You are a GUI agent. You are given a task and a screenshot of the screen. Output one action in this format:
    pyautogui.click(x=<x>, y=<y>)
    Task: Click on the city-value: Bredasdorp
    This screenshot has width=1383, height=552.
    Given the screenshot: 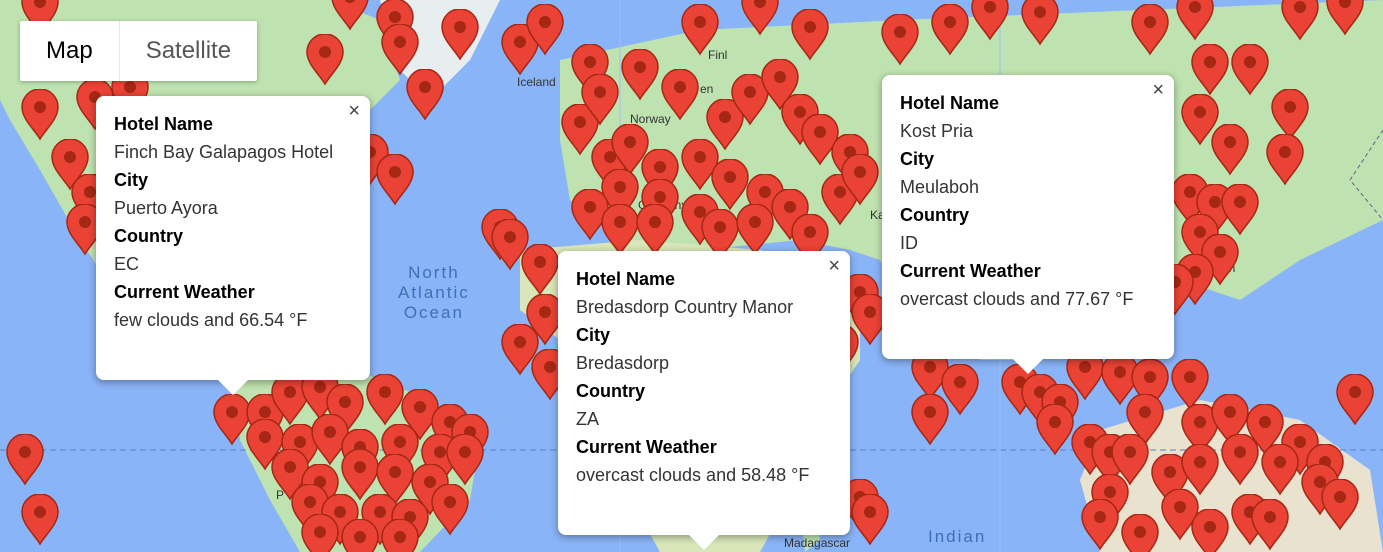 What is the action you would take?
    pyautogui.click(x=623, y=363)
    